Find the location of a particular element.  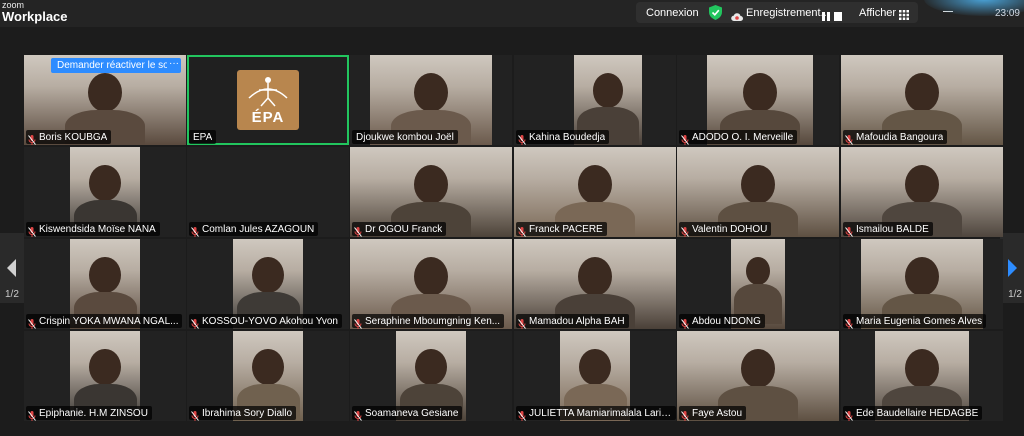

participant-name-label: ADODO O. I. Merveille is located at coordinates (738, 137).